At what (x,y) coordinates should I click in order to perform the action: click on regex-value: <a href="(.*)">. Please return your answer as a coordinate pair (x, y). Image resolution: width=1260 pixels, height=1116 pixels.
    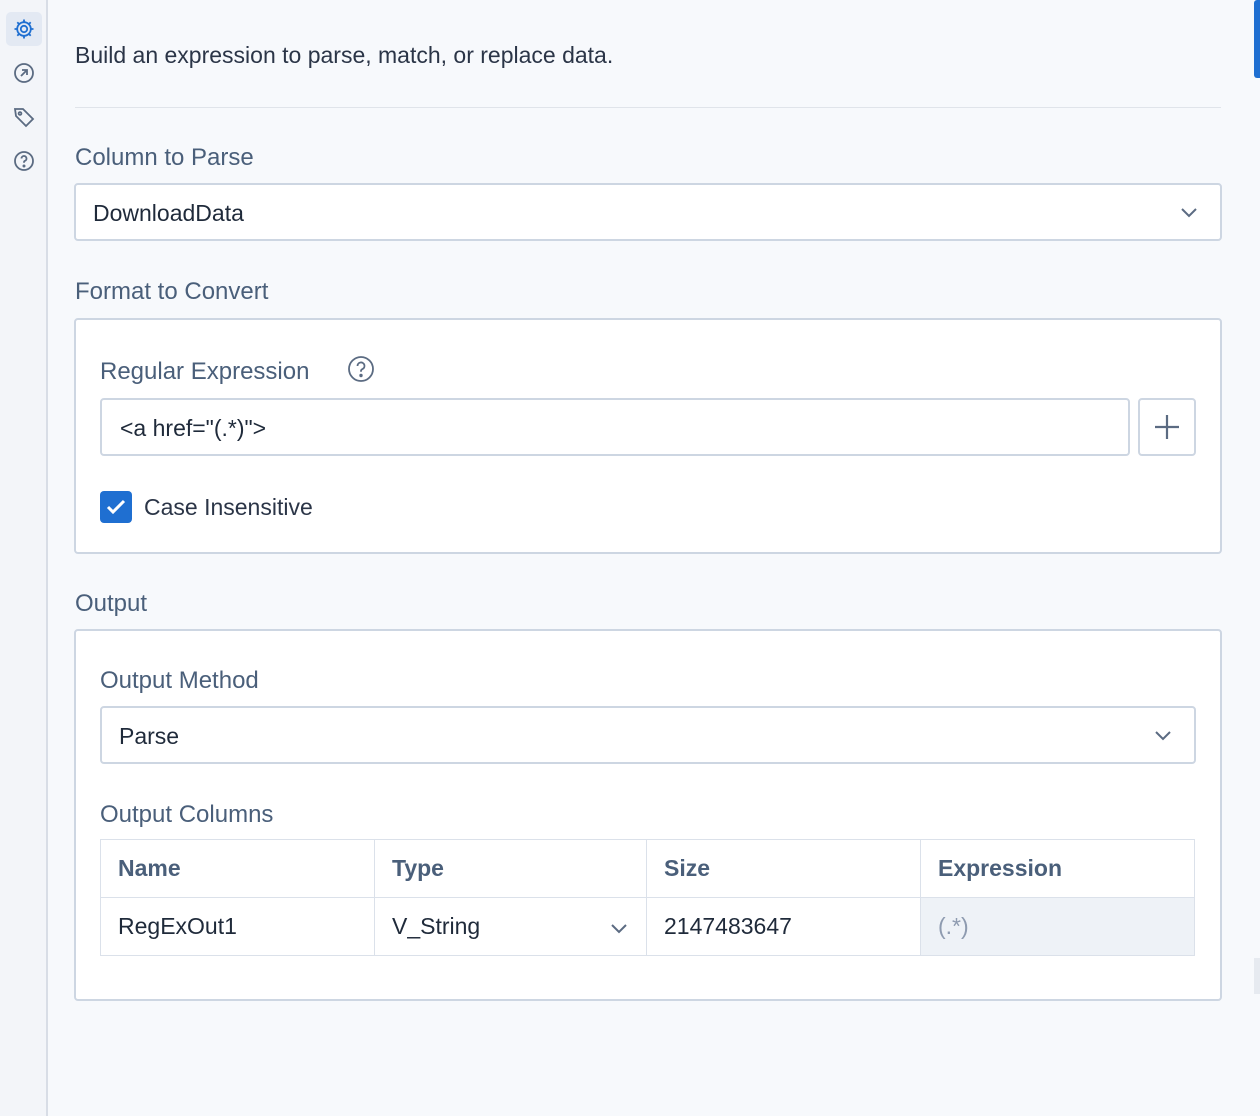
    Looking at the image, I should click on (193, 428).